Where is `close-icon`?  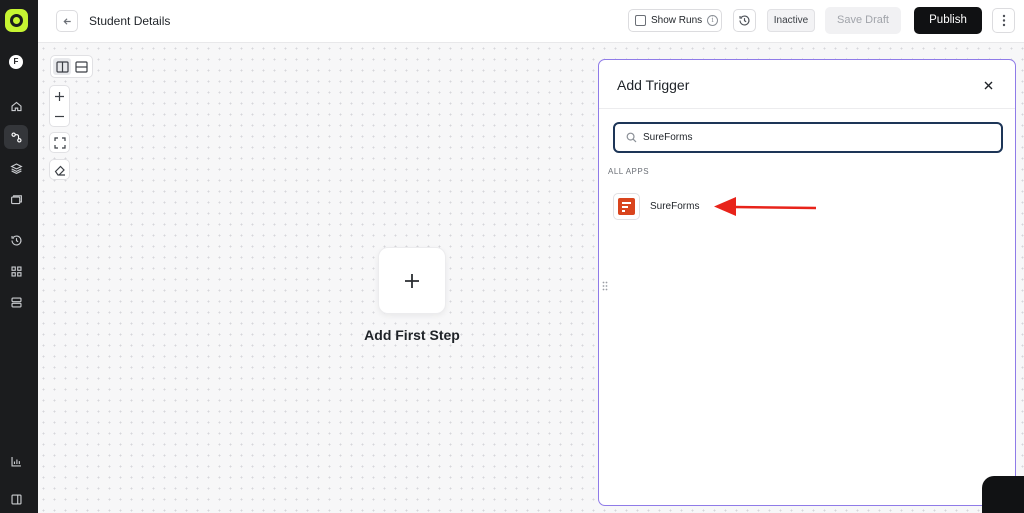 close-icon is located at coordinates (988, 85).